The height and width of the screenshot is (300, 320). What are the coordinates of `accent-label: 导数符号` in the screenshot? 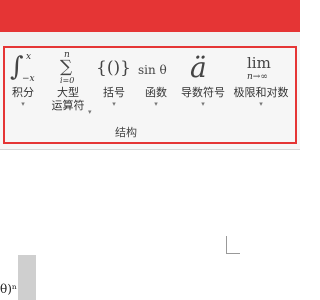 It's located at (203, 92).